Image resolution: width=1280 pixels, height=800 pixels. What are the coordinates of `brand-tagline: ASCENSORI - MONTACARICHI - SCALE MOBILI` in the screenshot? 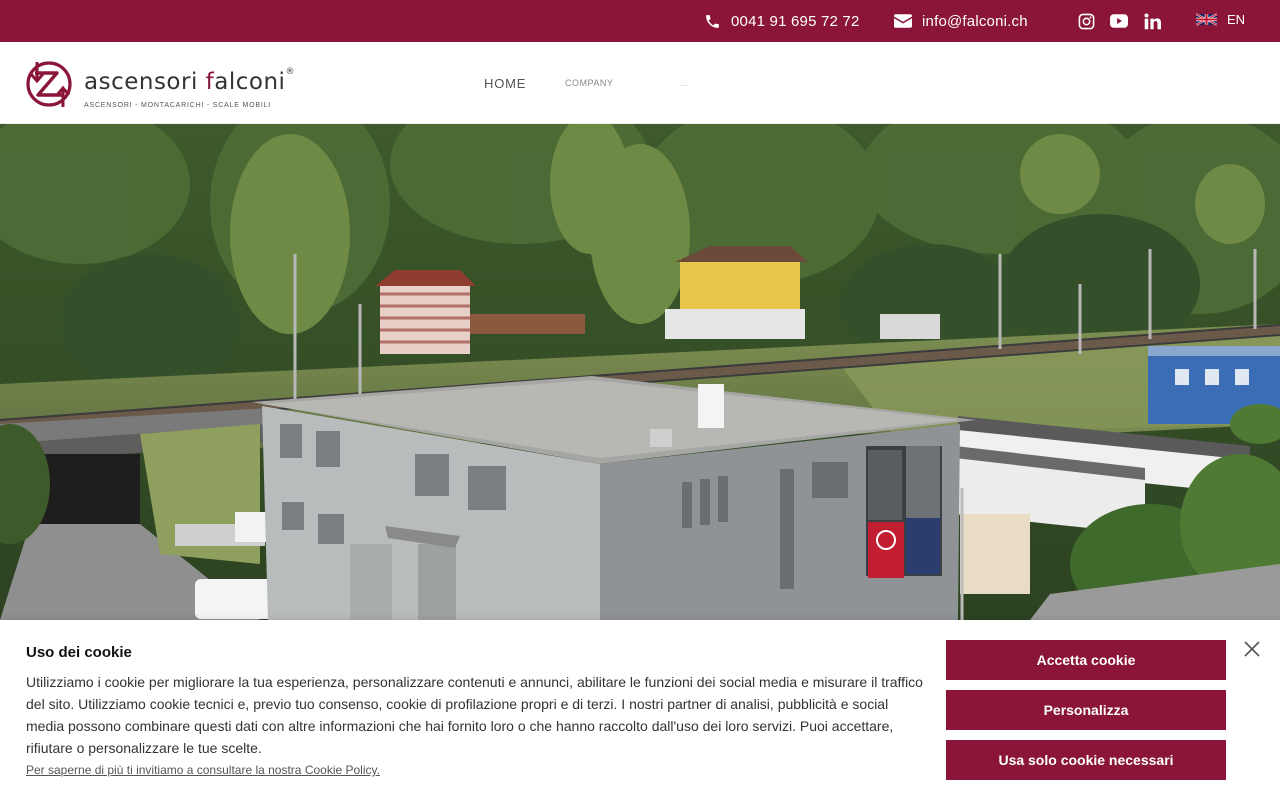 It's located at (178, 105).